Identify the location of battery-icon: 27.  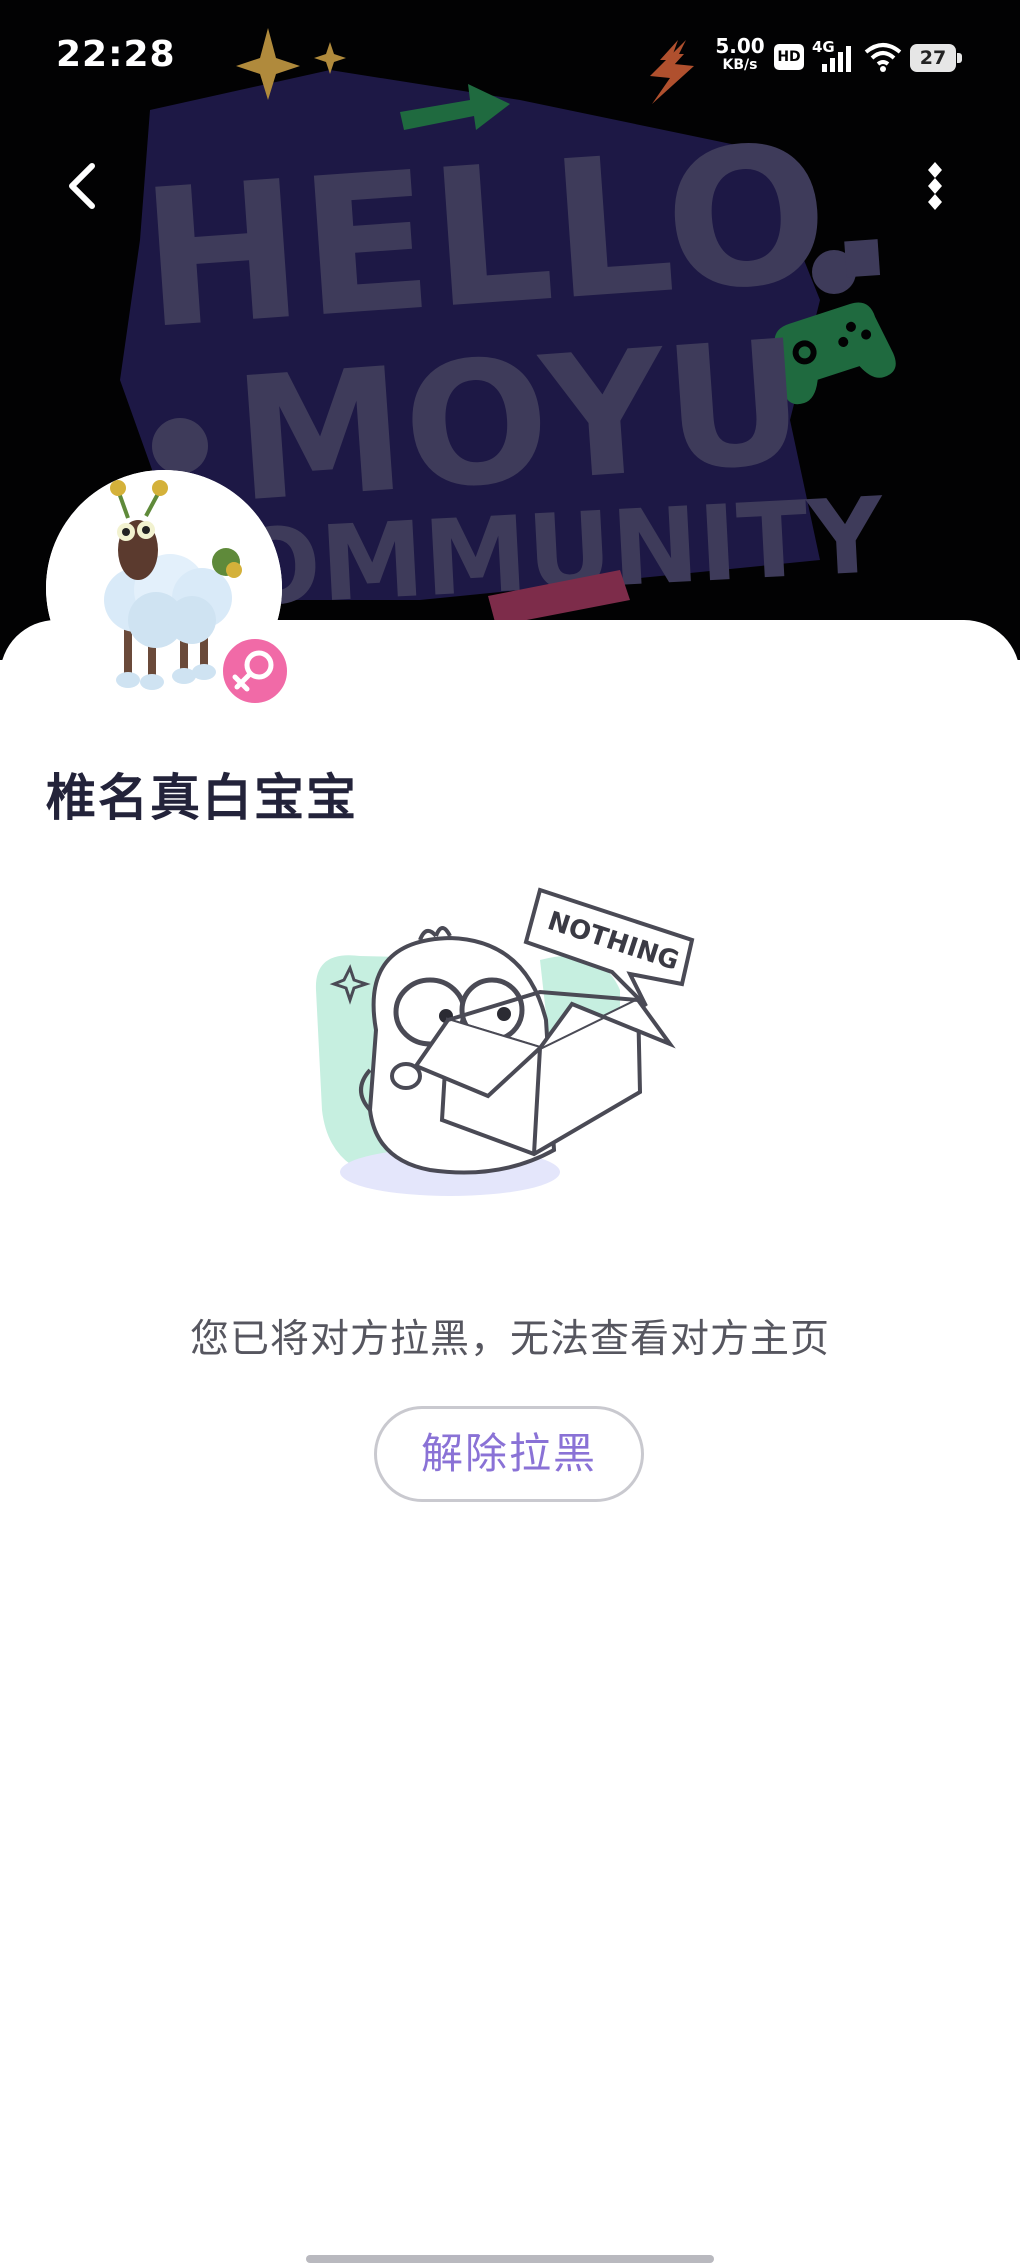
(936, 58).